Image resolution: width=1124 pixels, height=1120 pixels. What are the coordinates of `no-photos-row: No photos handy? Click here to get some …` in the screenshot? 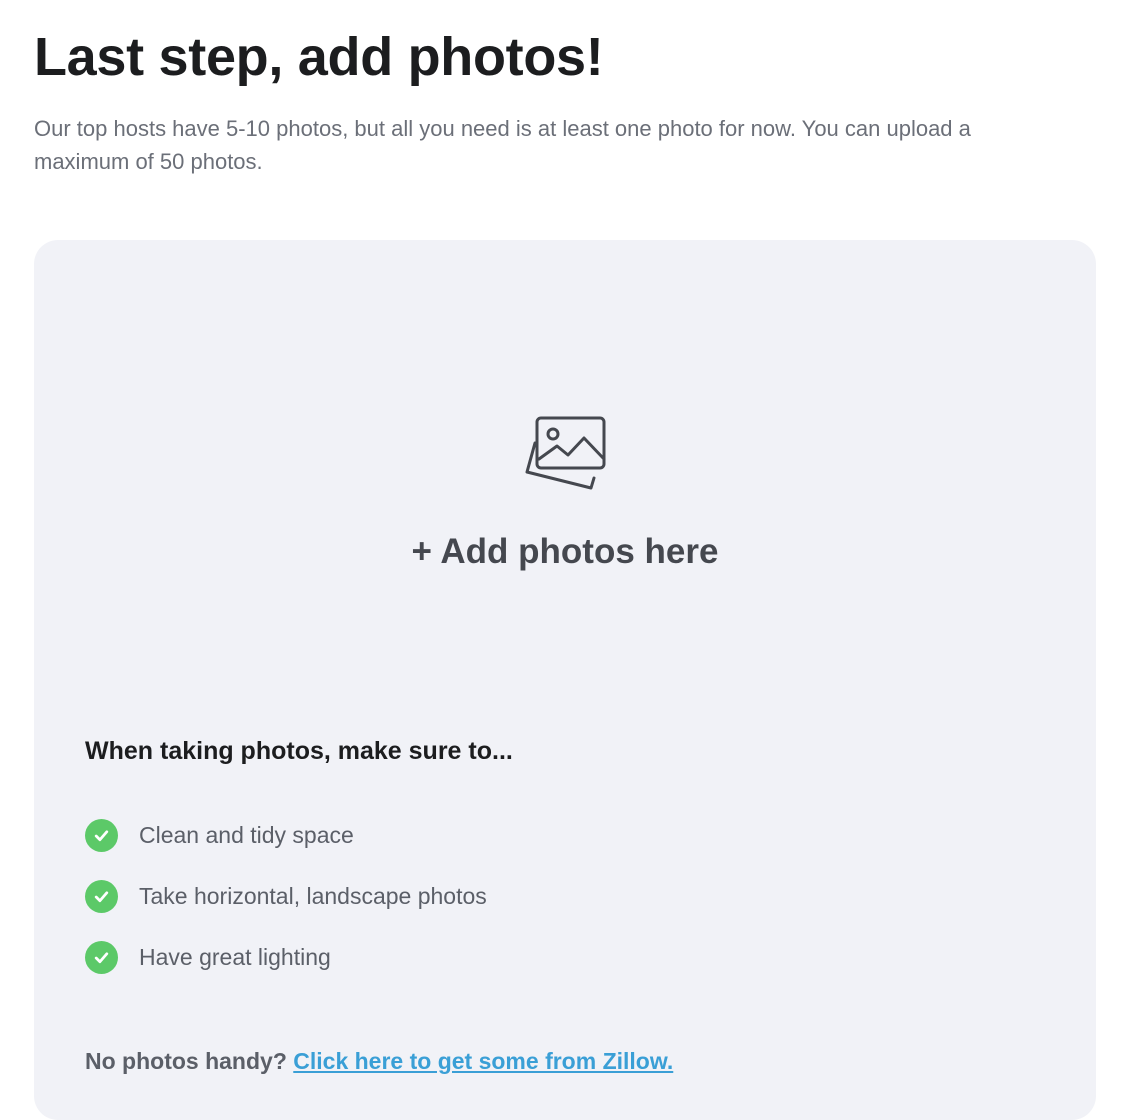 It's located at (379, 1061).